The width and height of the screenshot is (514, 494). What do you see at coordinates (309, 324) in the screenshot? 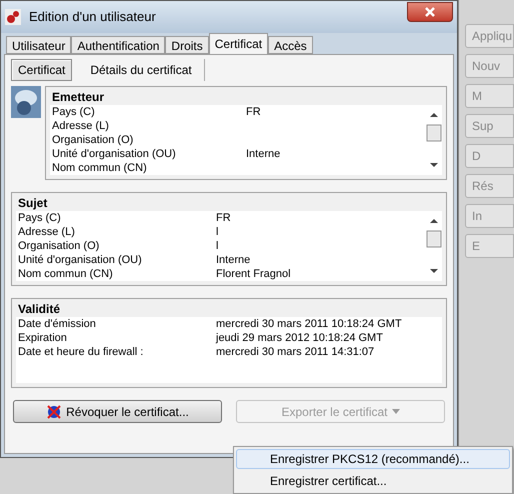
I see `field-value: mercredi 30 mars 2011 10:18:24 GMT` at bounding box center [309, 324].